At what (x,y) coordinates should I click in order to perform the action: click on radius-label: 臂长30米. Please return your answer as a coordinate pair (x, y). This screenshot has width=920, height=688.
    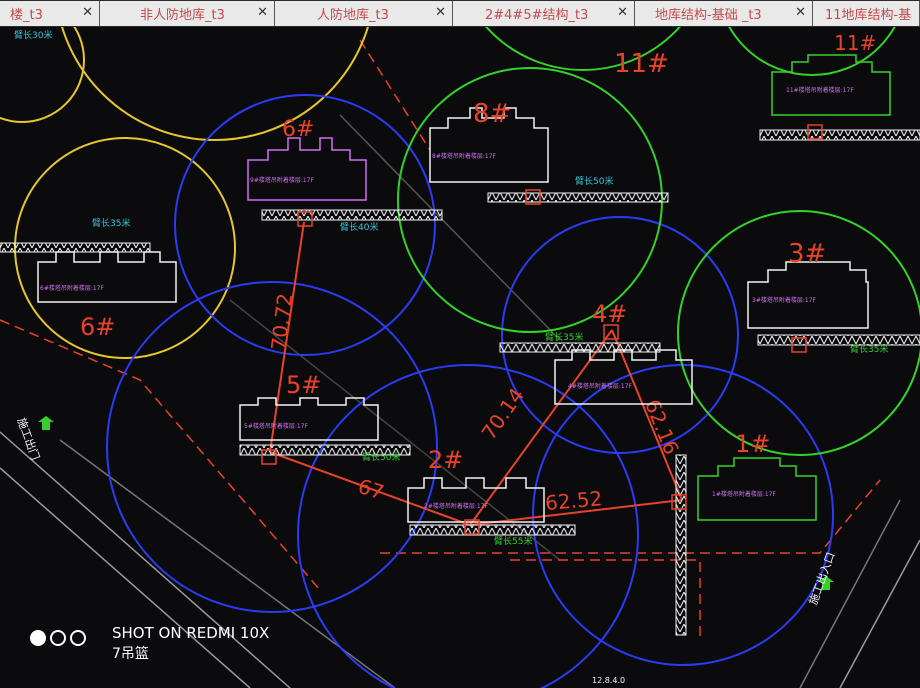
    Looking at the image, I should click on (33, 35).